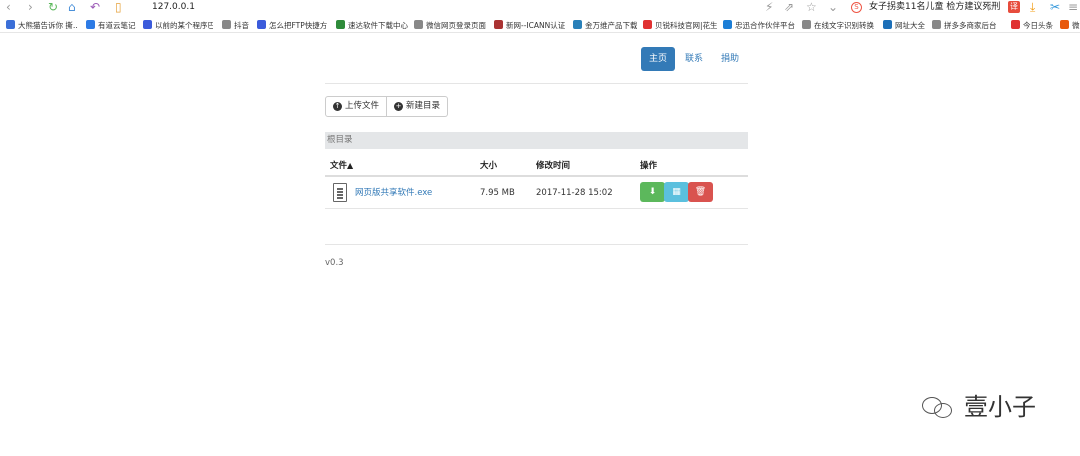 The height and width of the screenshot is (456, 1080). Describe the element at coordinates (574, 193) in the screenshot. I see `file-mtime: 2017-11-28 15:02` at that location.